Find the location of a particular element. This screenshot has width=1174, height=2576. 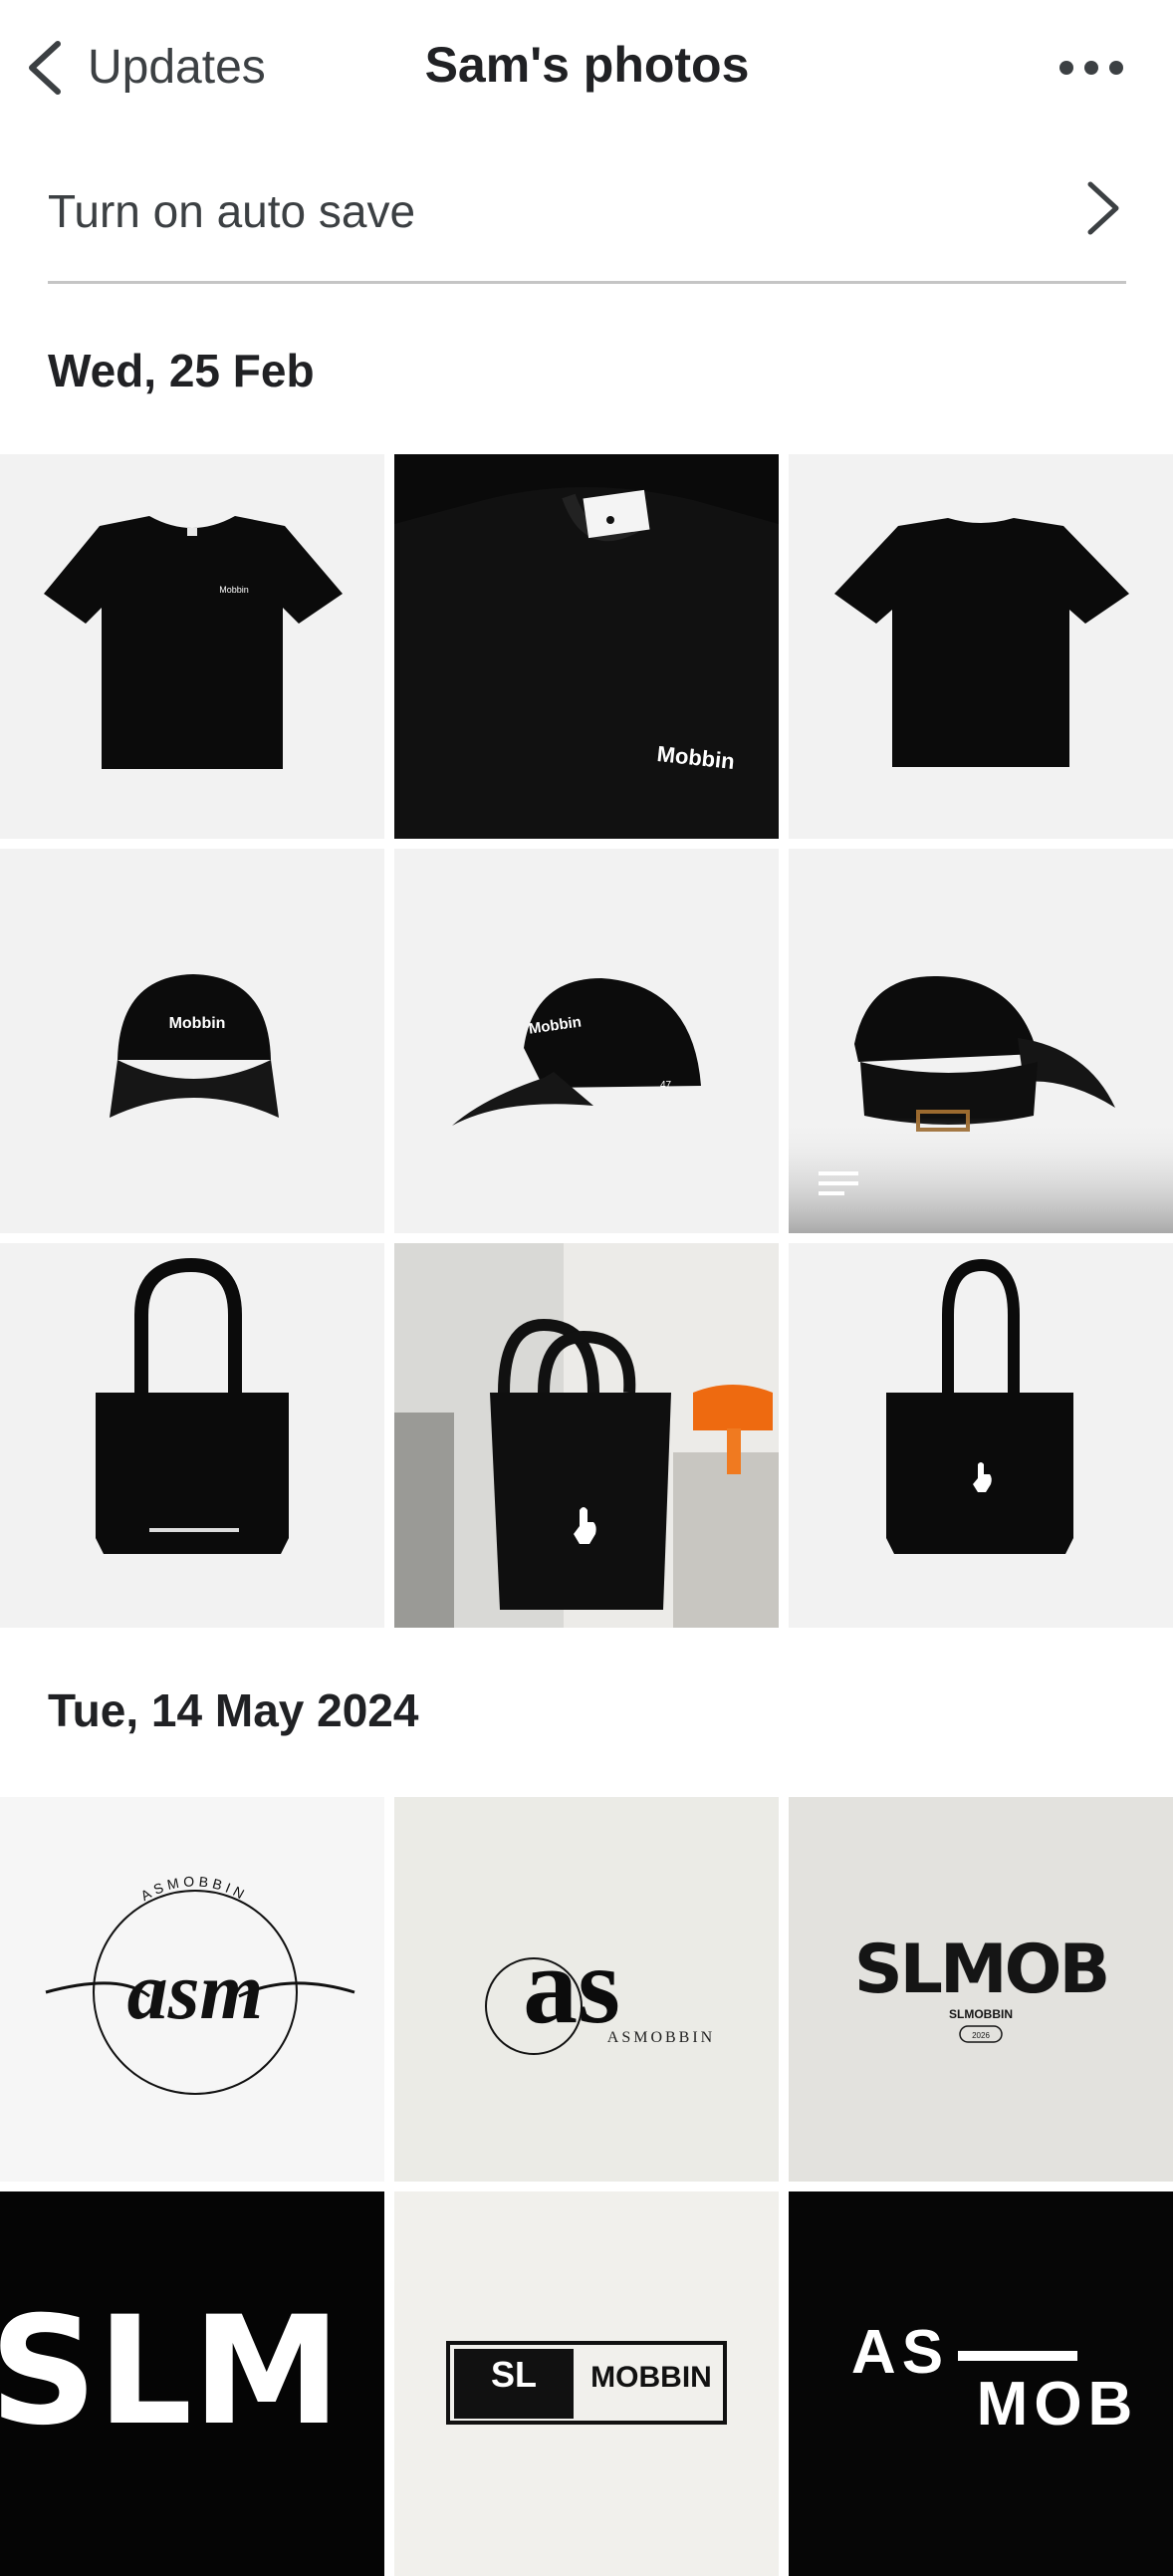

photo-as-logo: as ASMOBBIN is located at coordinates (586, 1989).